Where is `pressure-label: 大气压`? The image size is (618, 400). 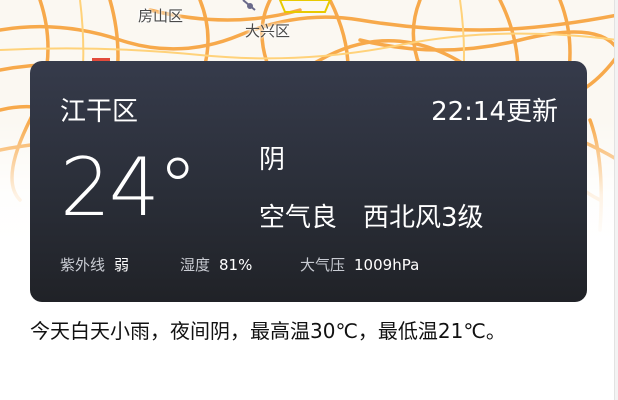
pressure-label: 大气压 is located at coordinates (323, 265).